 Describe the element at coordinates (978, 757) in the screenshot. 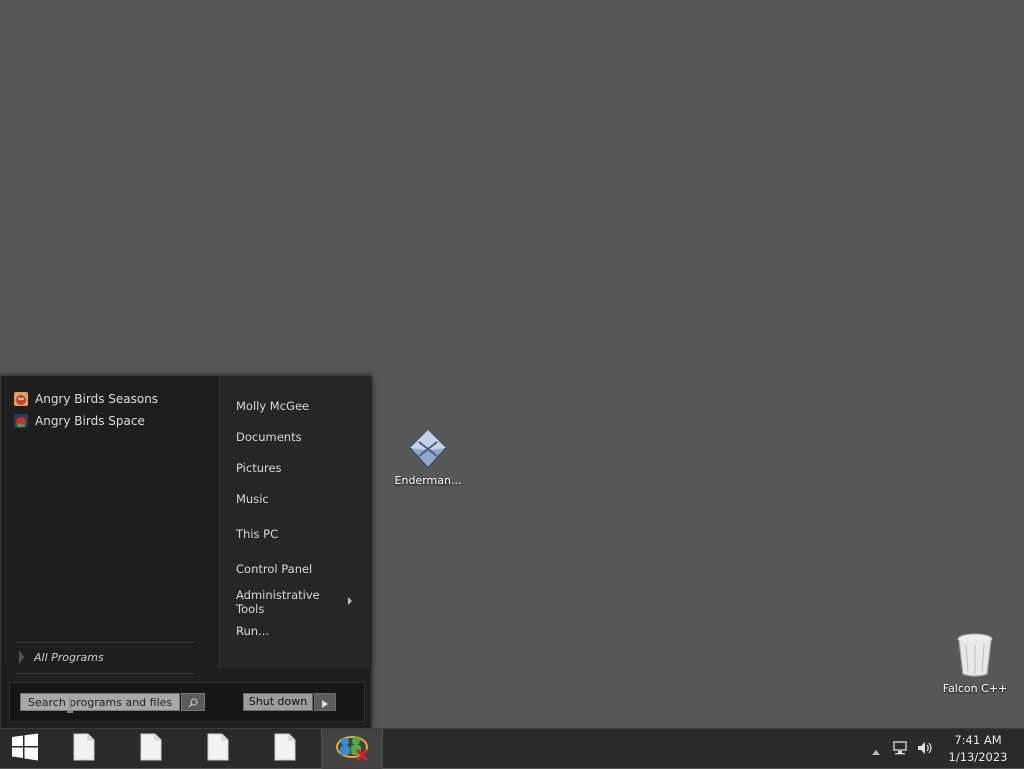

I see `clock-date: 1/13/2023` at that location.